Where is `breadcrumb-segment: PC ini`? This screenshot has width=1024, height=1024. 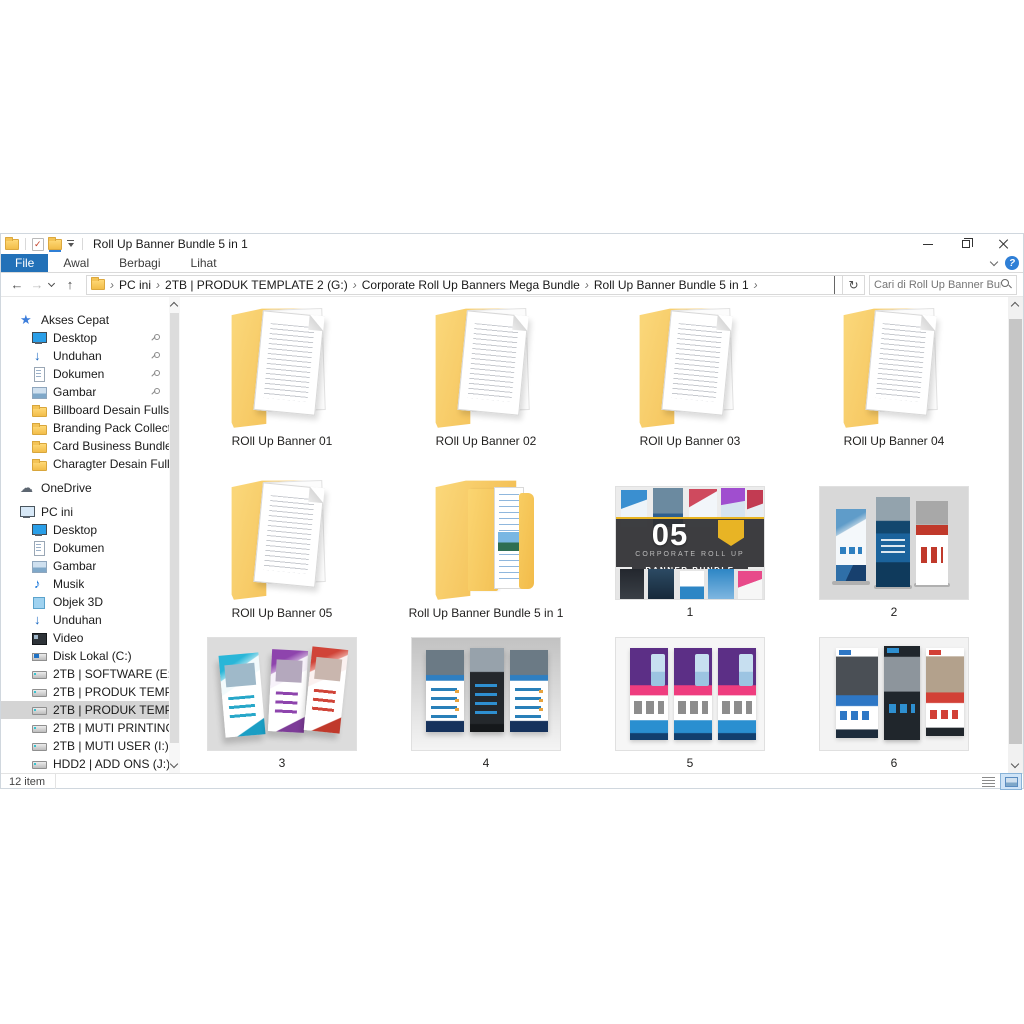
breadcrumb-segment: PC ini is located at coordinates (135, 285).